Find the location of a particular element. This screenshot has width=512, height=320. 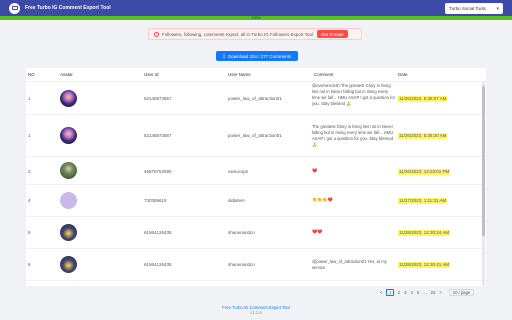

progress-text: 100% is located at coordinates (256, 18).